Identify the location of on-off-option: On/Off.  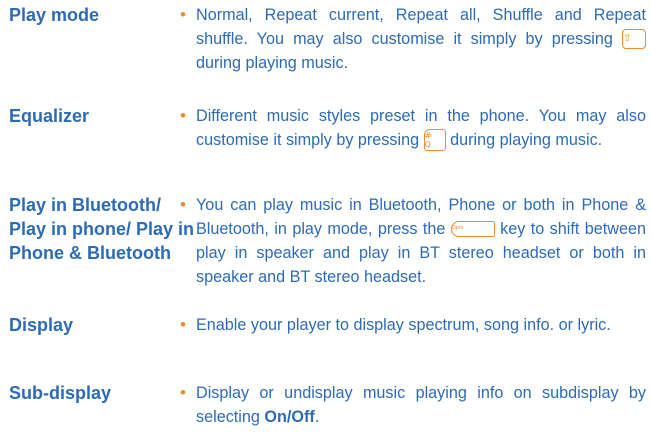
(289, 417).